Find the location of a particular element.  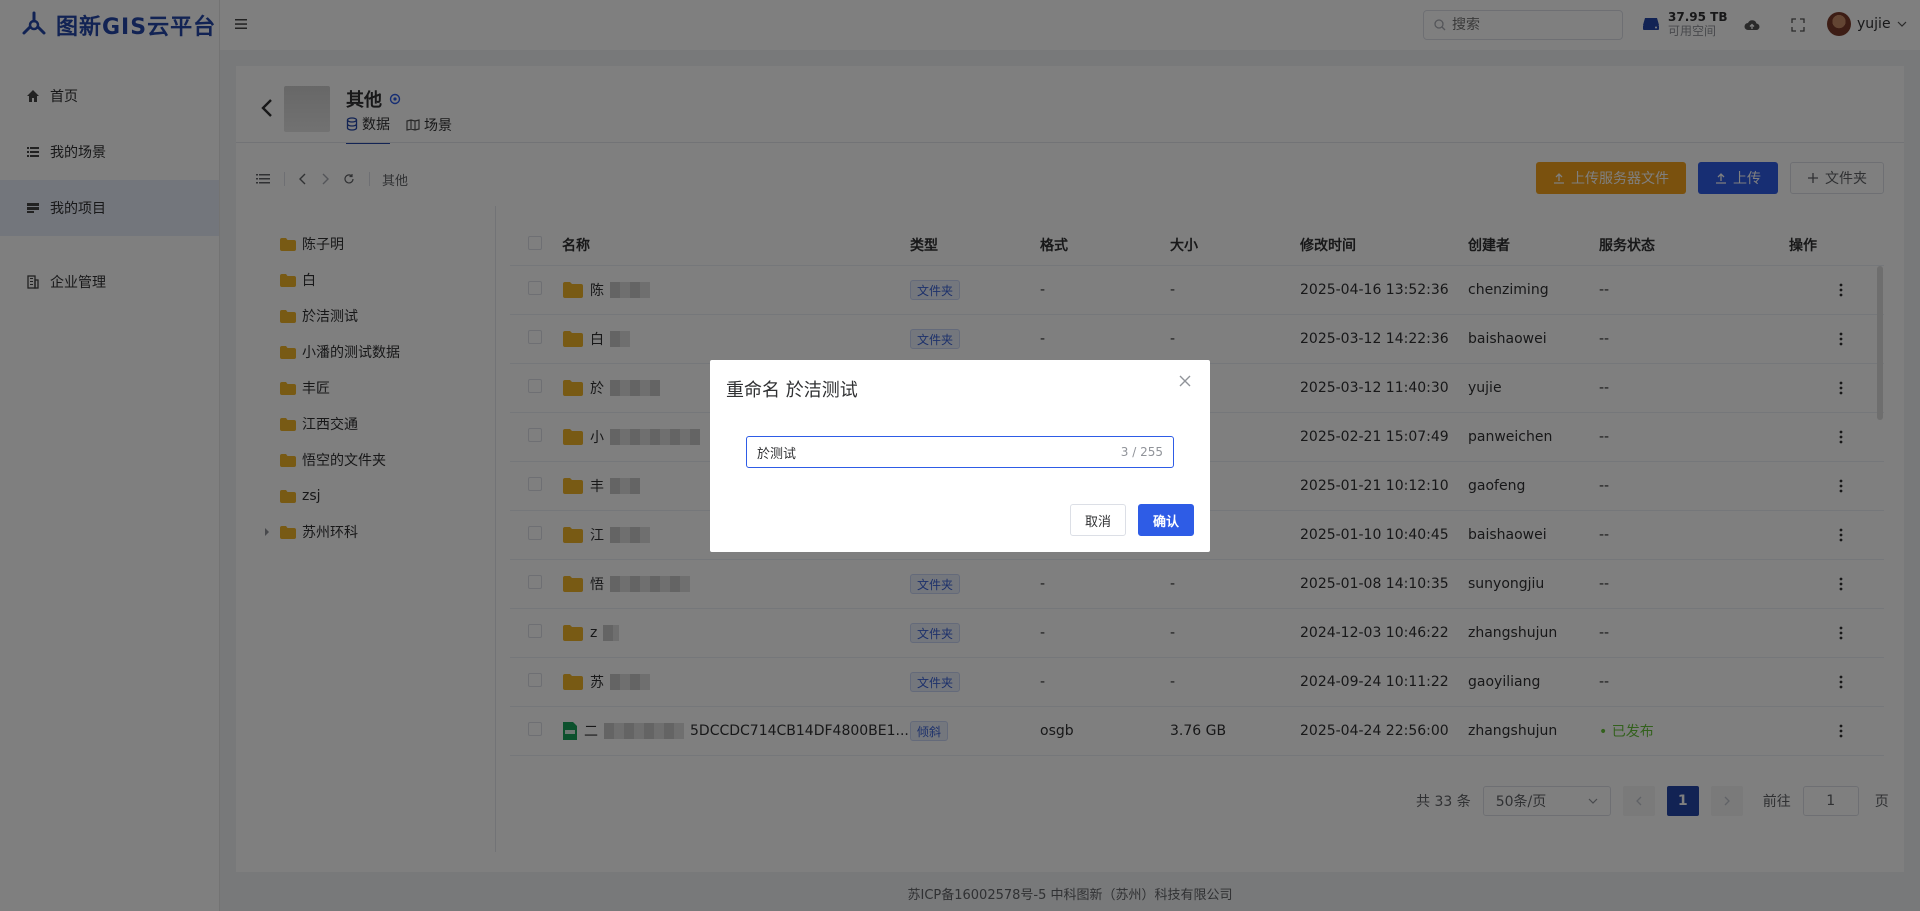

rename-field: 3 / 255 is located at coordinates (960, 452).